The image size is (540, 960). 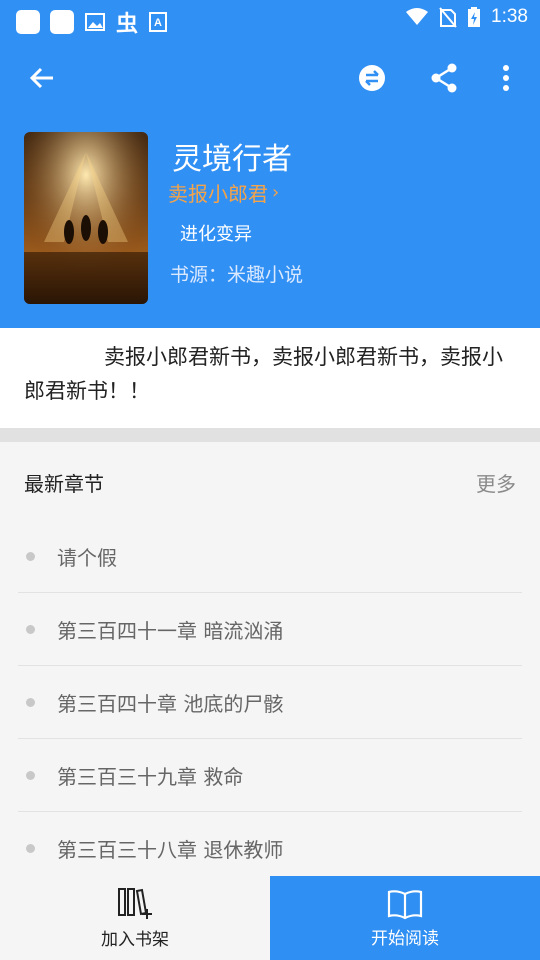 What do you see at coordinates (64, 484) in the screenshot?
I see `chapters-header: 最新章节` at bounding box center [64, 484].